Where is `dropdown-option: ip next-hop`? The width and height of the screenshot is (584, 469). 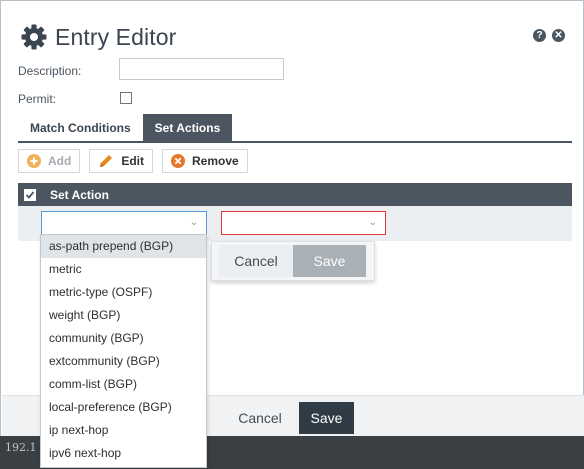 dropdown-option: ip next-hop is located at coordinates (123, 430).